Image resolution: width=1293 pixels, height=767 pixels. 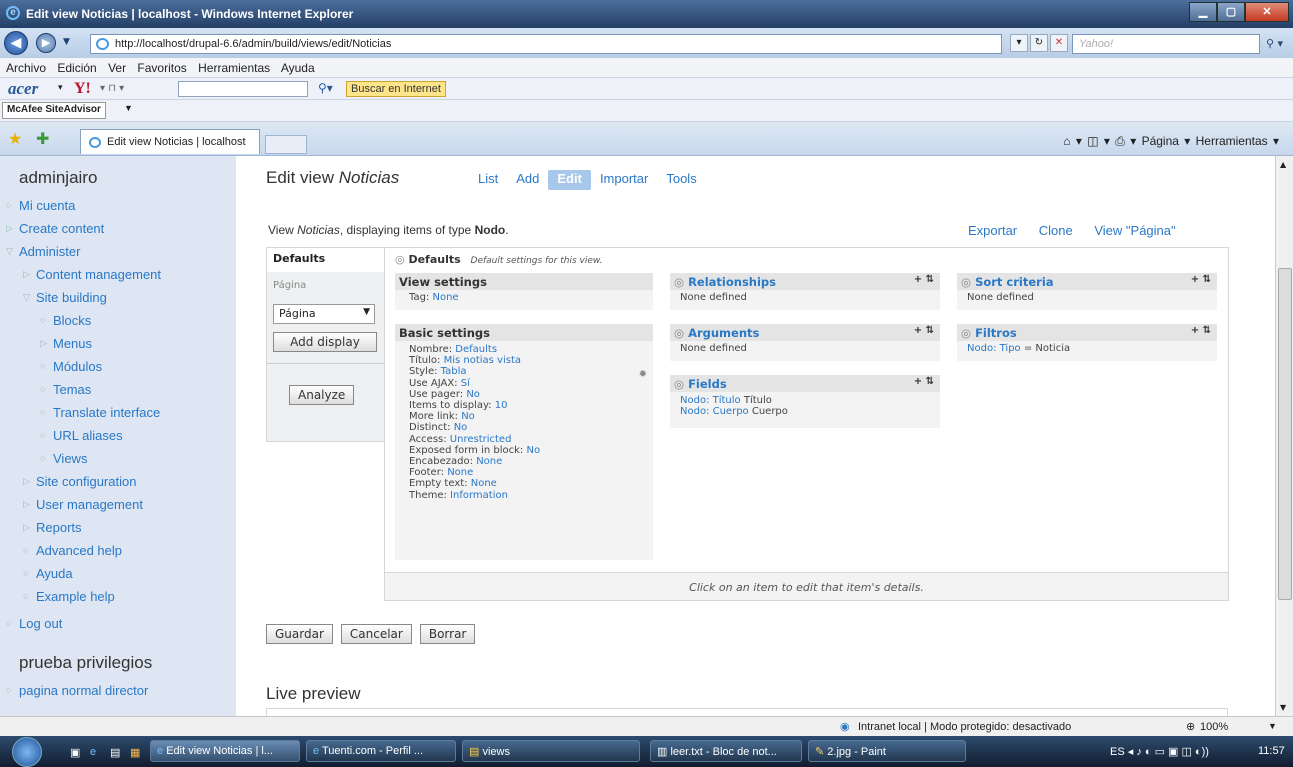 I want to click on setting-row: Título: Mis notias vista, so click(x=524, y=360).